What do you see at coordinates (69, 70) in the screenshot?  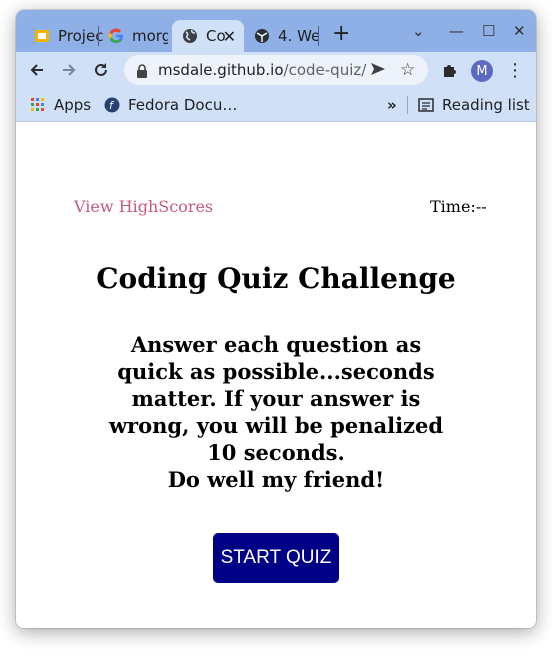 I see `forward-icon` at bounding box center [69, 70].